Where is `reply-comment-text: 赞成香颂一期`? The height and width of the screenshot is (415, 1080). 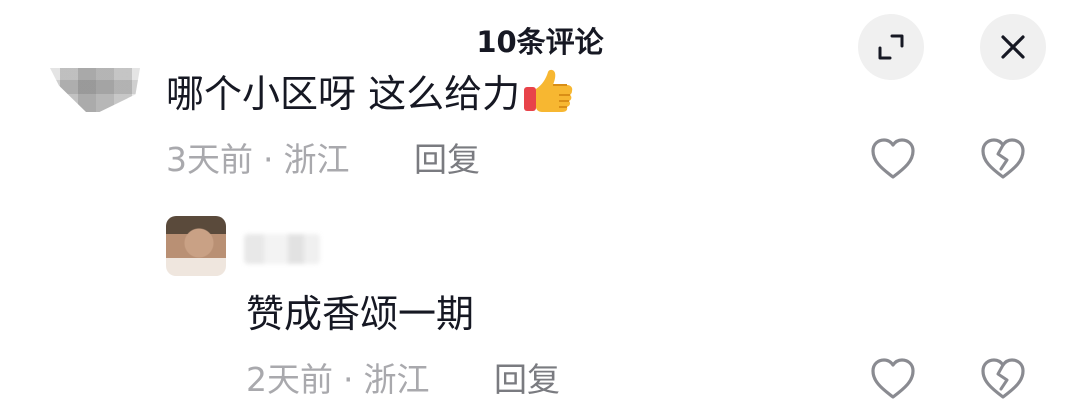 reply-comment-text: 赞成香颂一期 is located at coordinates (360, 314).